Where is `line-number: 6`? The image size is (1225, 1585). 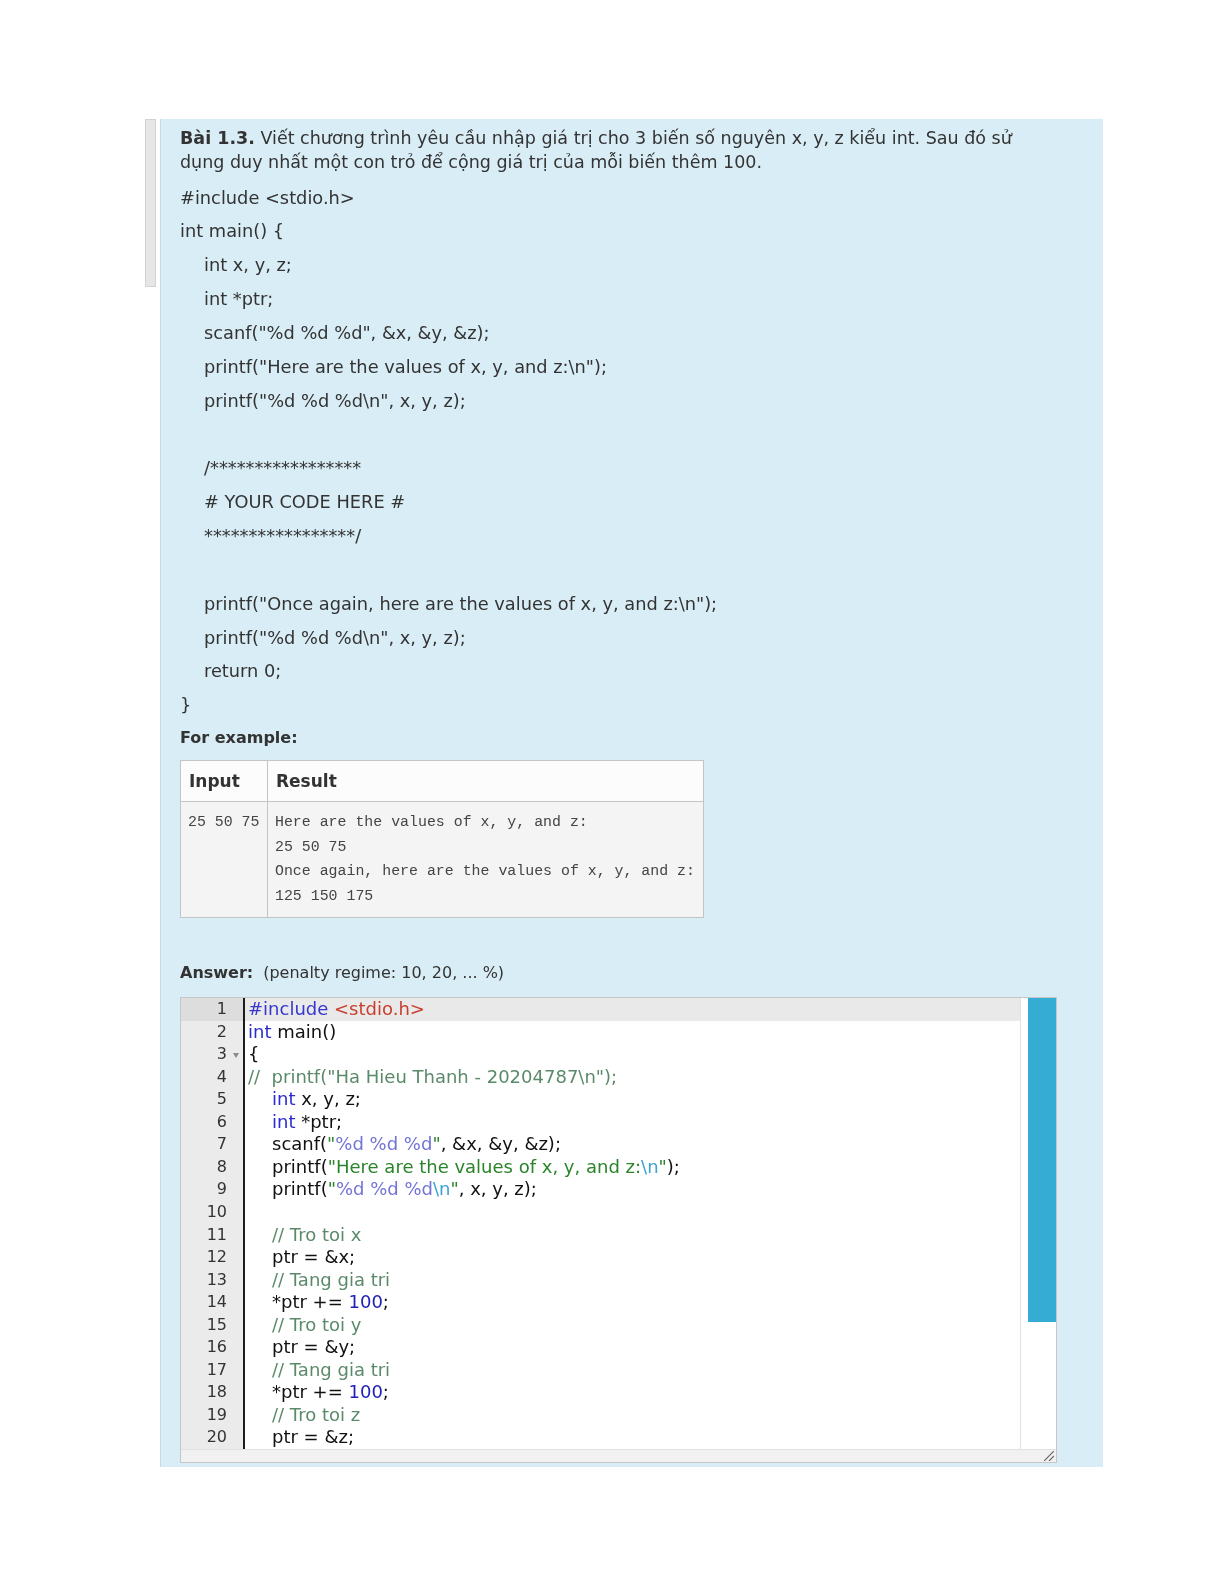
line-number: 6 is located at coordinates (221, 1121).